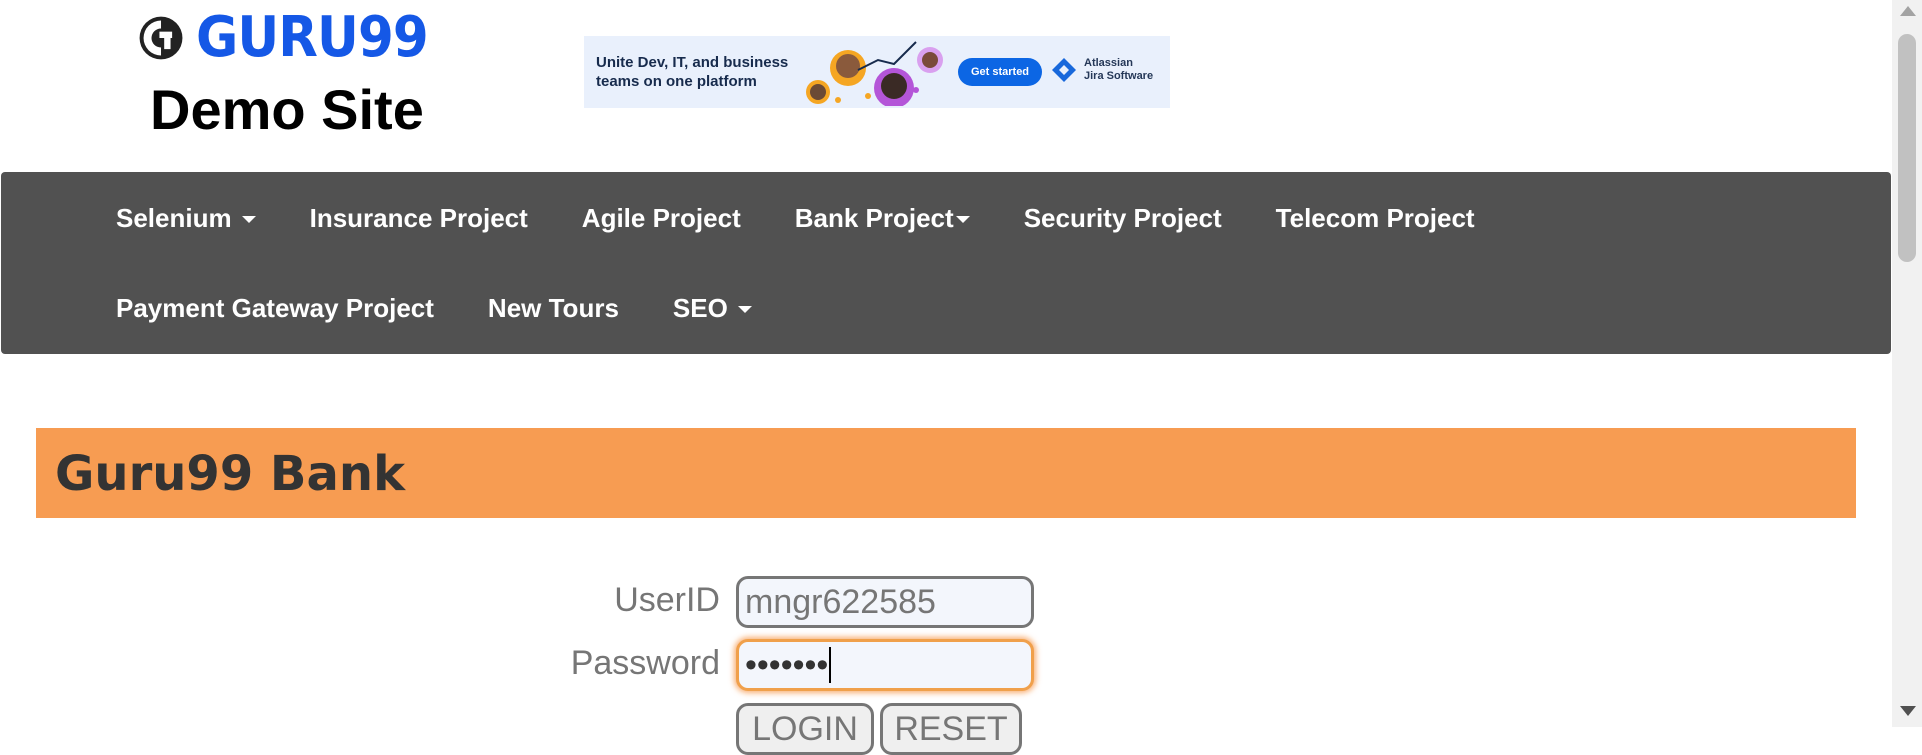  I want to click on login-button: LOGIN, so click(805, 729).